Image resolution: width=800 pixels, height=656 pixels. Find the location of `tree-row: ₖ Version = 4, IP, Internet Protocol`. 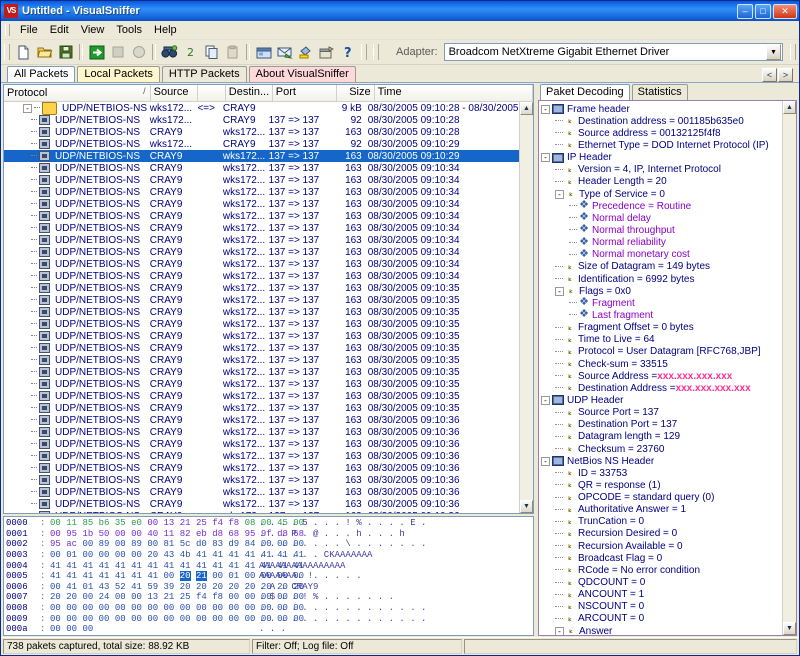

tree-row: ₖ Version = 4, IP, Internet Protocol is located at coordinates (660, 170).